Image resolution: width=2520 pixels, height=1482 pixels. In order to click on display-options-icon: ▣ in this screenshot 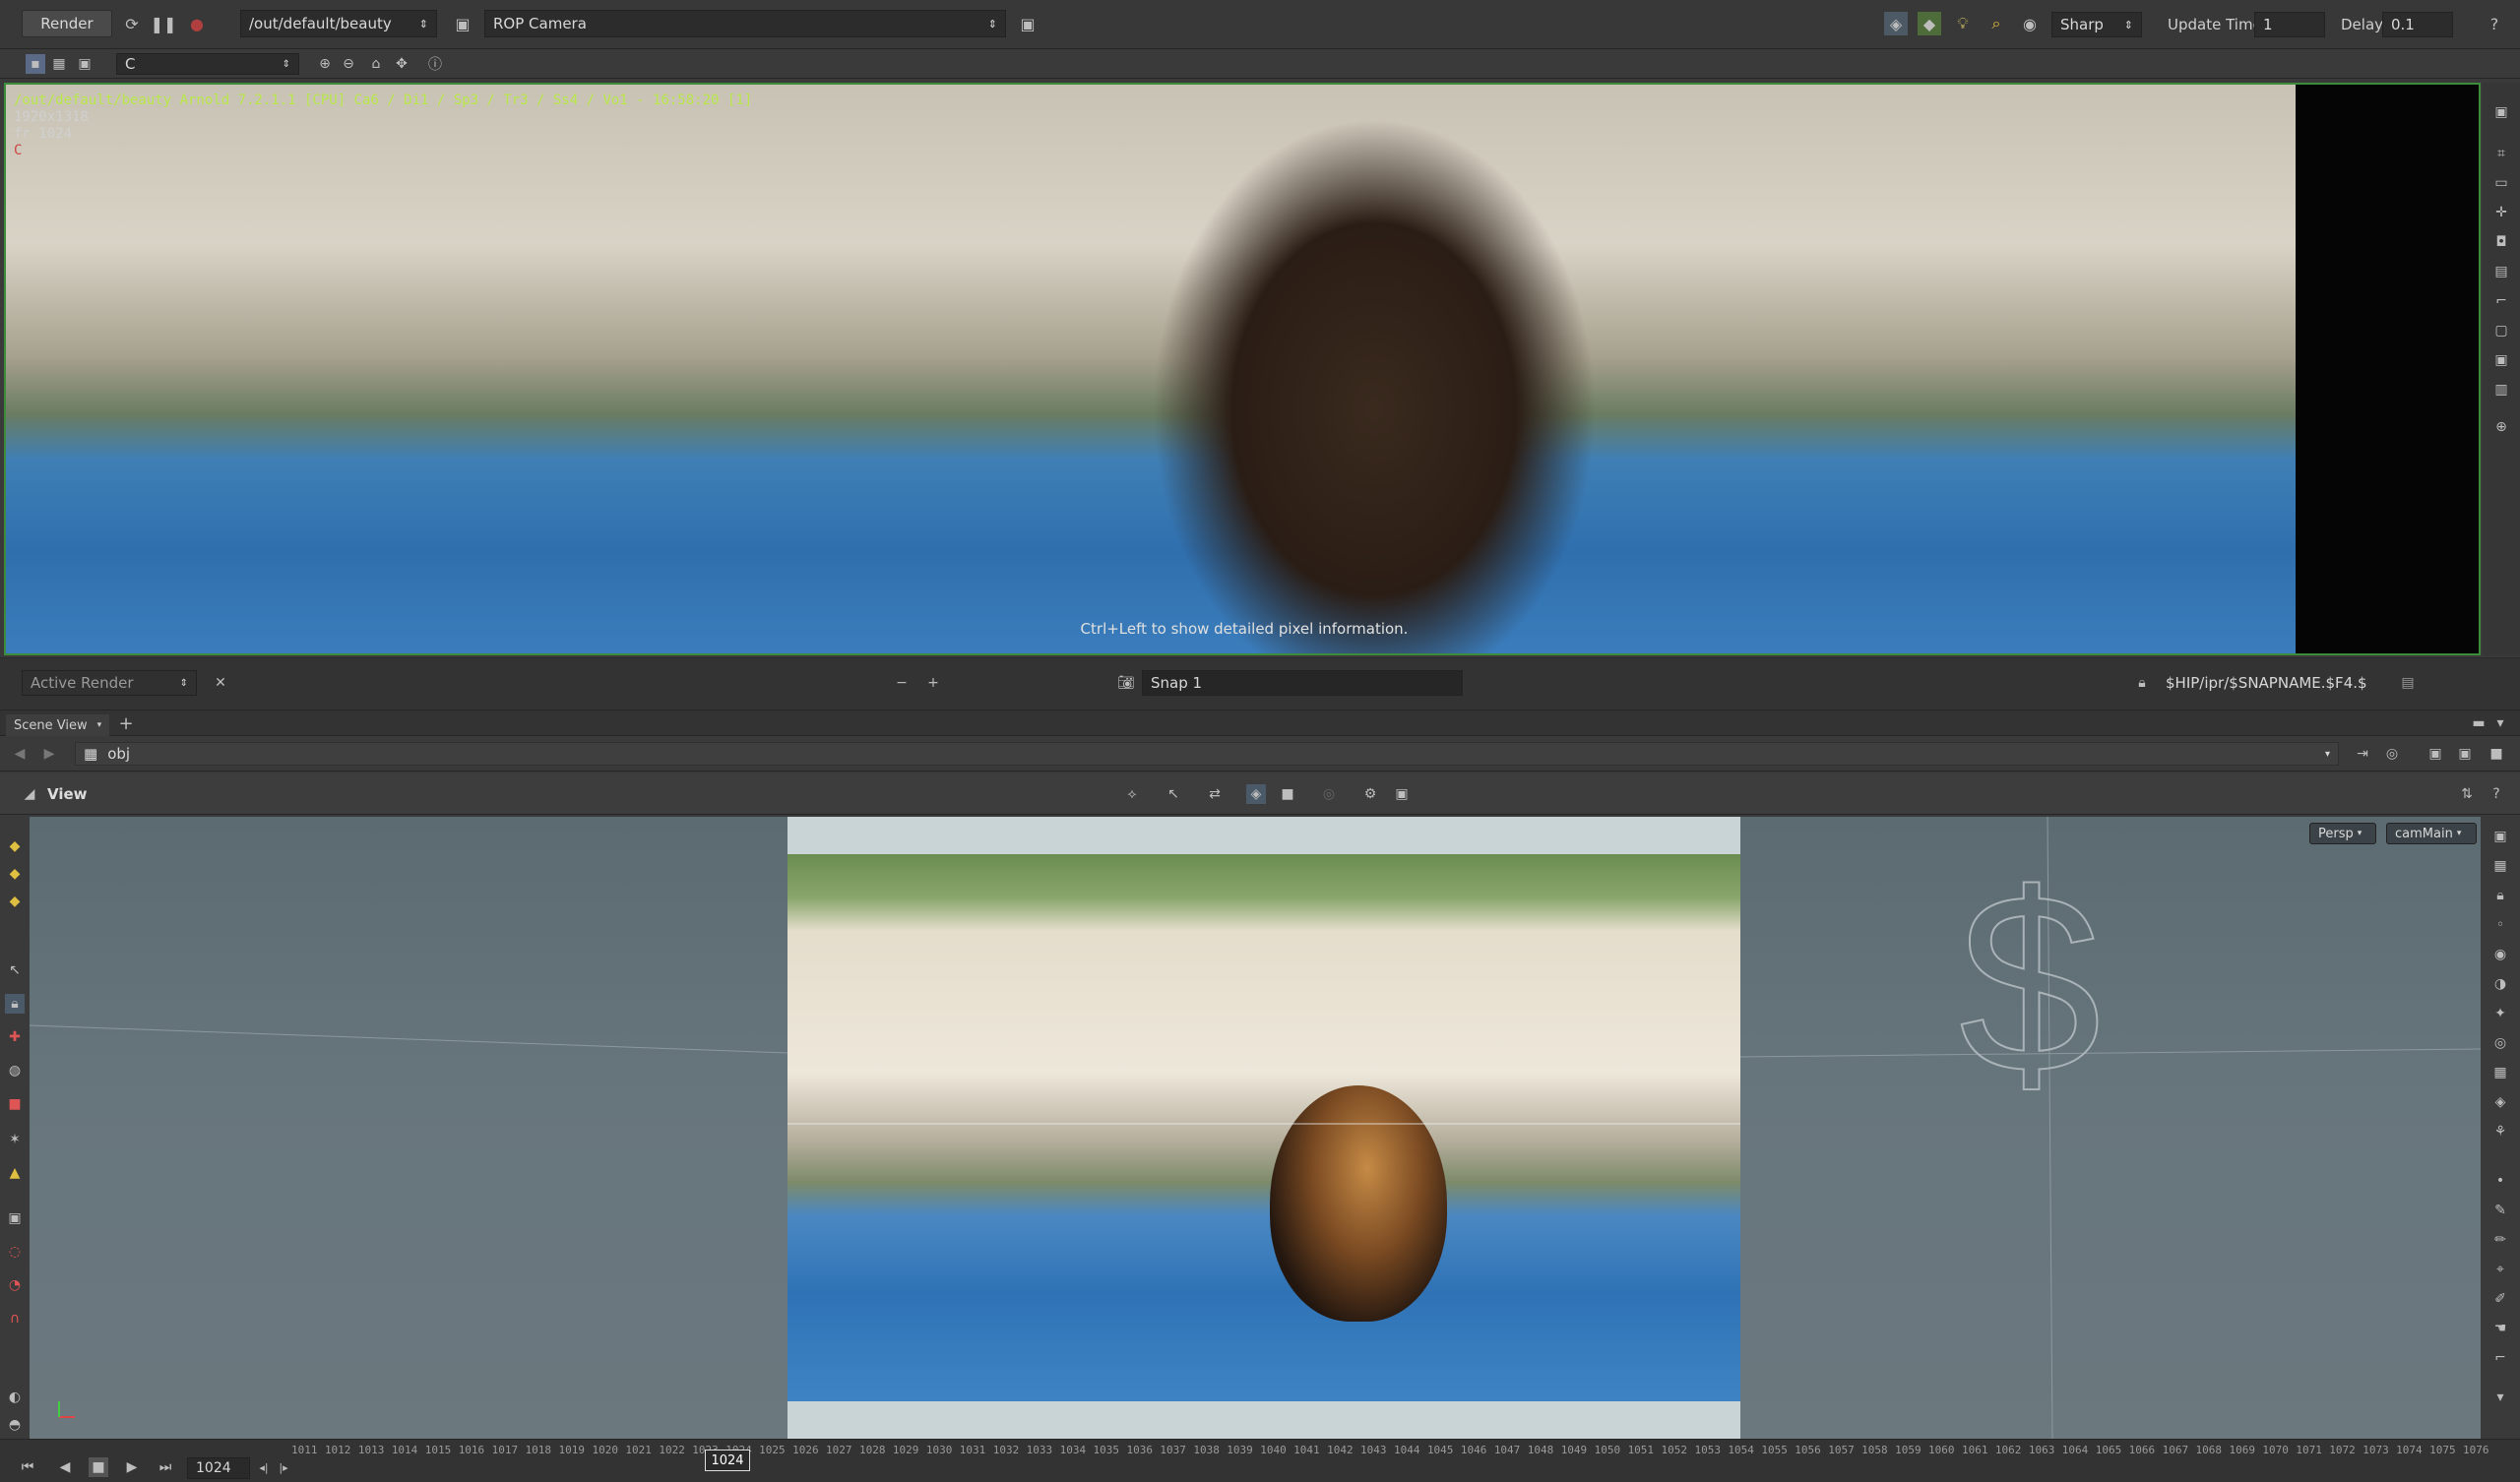, I will do `click(2465, 754)`.